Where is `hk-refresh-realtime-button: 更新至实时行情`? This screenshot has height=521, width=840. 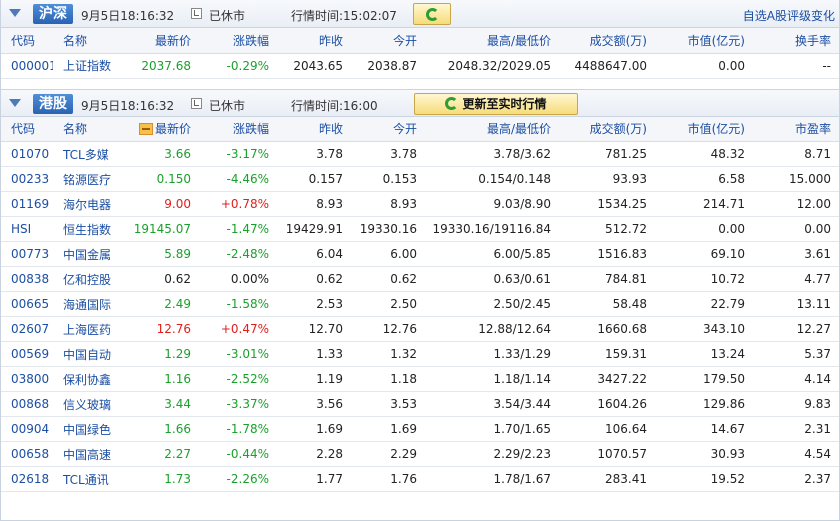 hk-refresh-realtime-button: 更新至实时行情 is located at coordinates (496, 103).